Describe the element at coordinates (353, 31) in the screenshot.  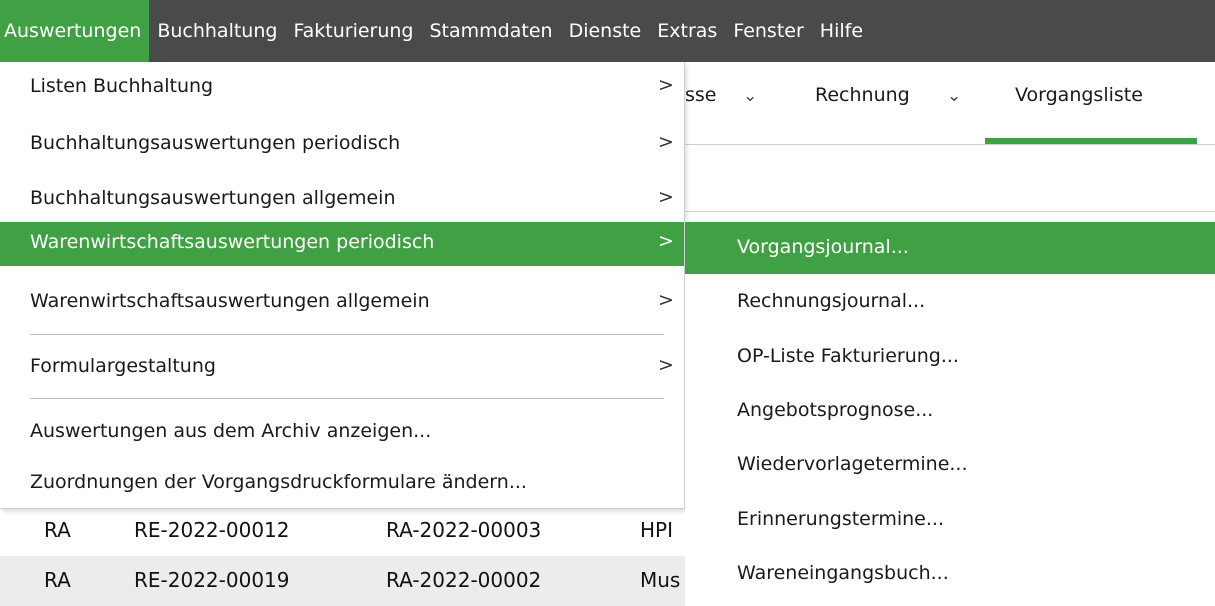
I see `menu-fakturierung: Fakturierung` at that location.